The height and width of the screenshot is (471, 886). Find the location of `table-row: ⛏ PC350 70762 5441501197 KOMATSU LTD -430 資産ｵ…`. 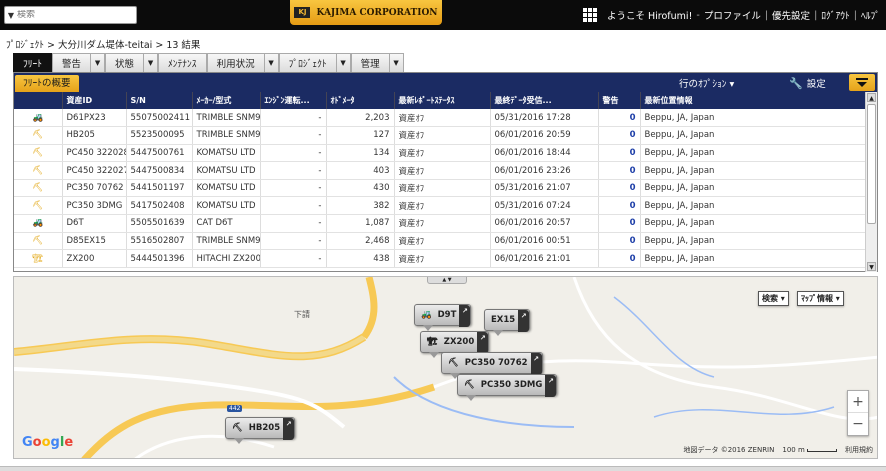

table-row: ⛏ PC350 70762 5441501197 KOMATSU LTD -430 資産ｵ… is located at coordinates (439, 188).